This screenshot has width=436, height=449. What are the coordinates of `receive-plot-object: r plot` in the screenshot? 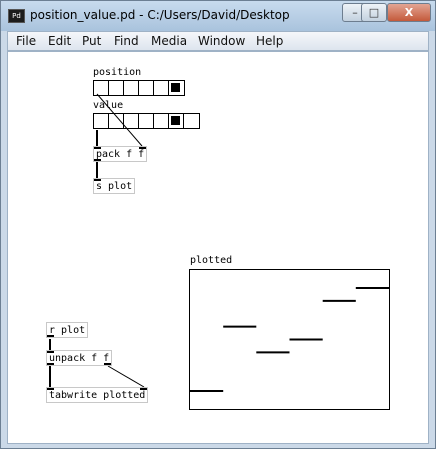 It's located at (67, 330).